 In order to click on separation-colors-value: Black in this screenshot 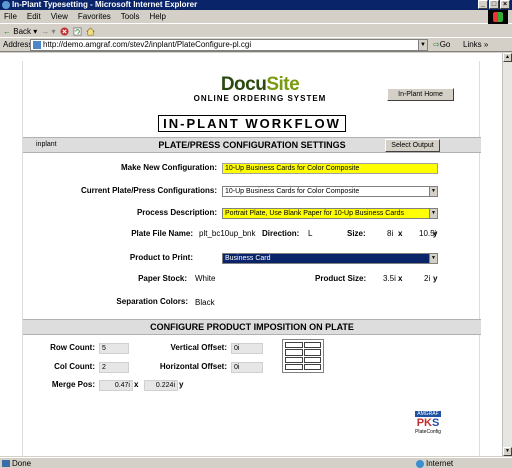, I will do `click(205, 302)`.